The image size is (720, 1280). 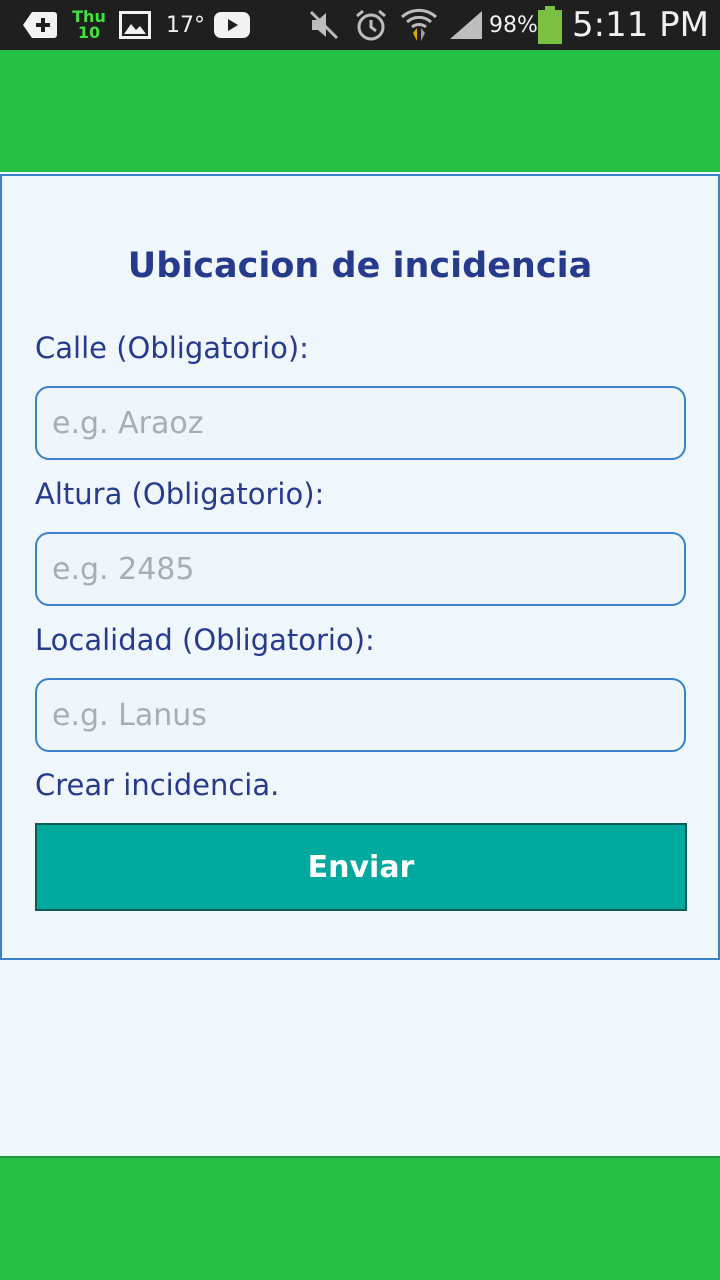 What do you see at coordinates (360, 715) in the screenshot?
I see `locality-input` at bounding box center [360, 715].